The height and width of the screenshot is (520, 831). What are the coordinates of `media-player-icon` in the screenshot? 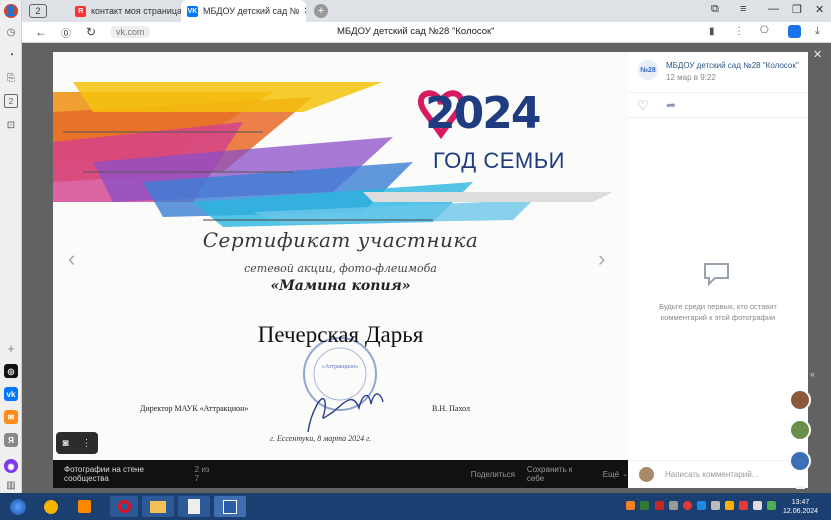 It's located at (84, 506).